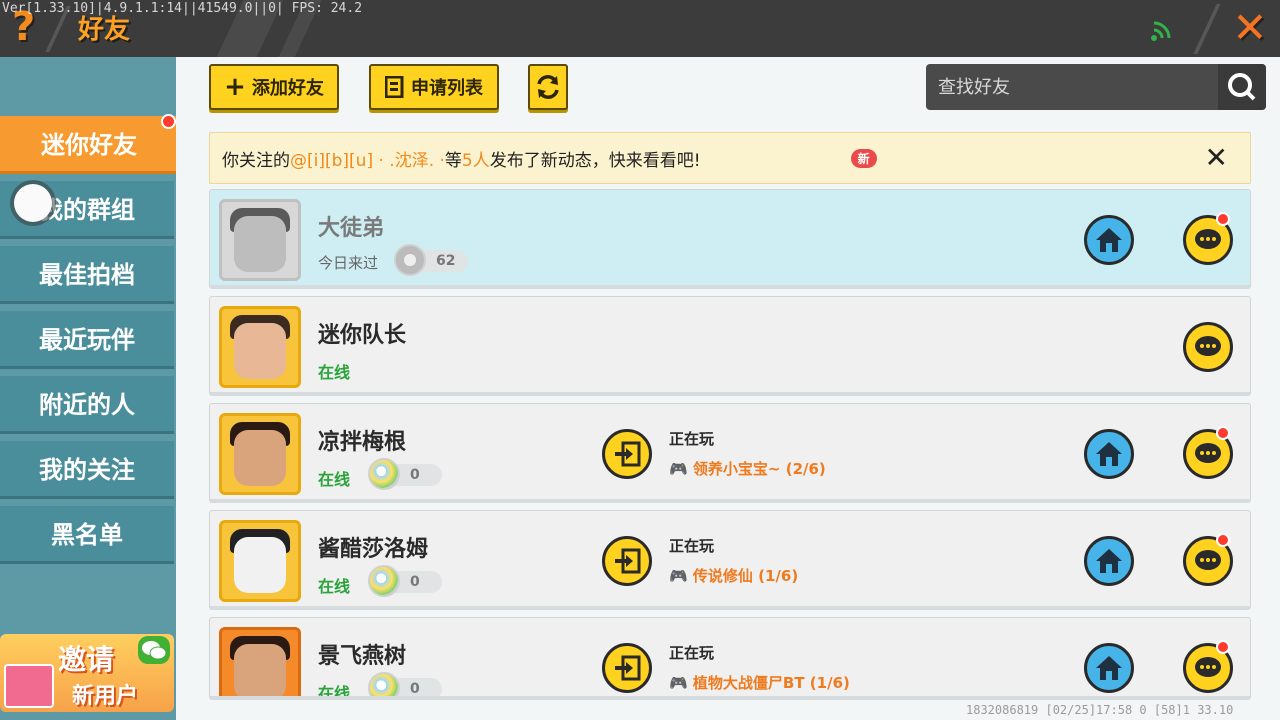 Image resolution: width=1280 pixels, height=720 pixels. What do you see at coordinates (1072, 87) in the screenshot?
I see `search-input` at bounding box center [1072, 87].